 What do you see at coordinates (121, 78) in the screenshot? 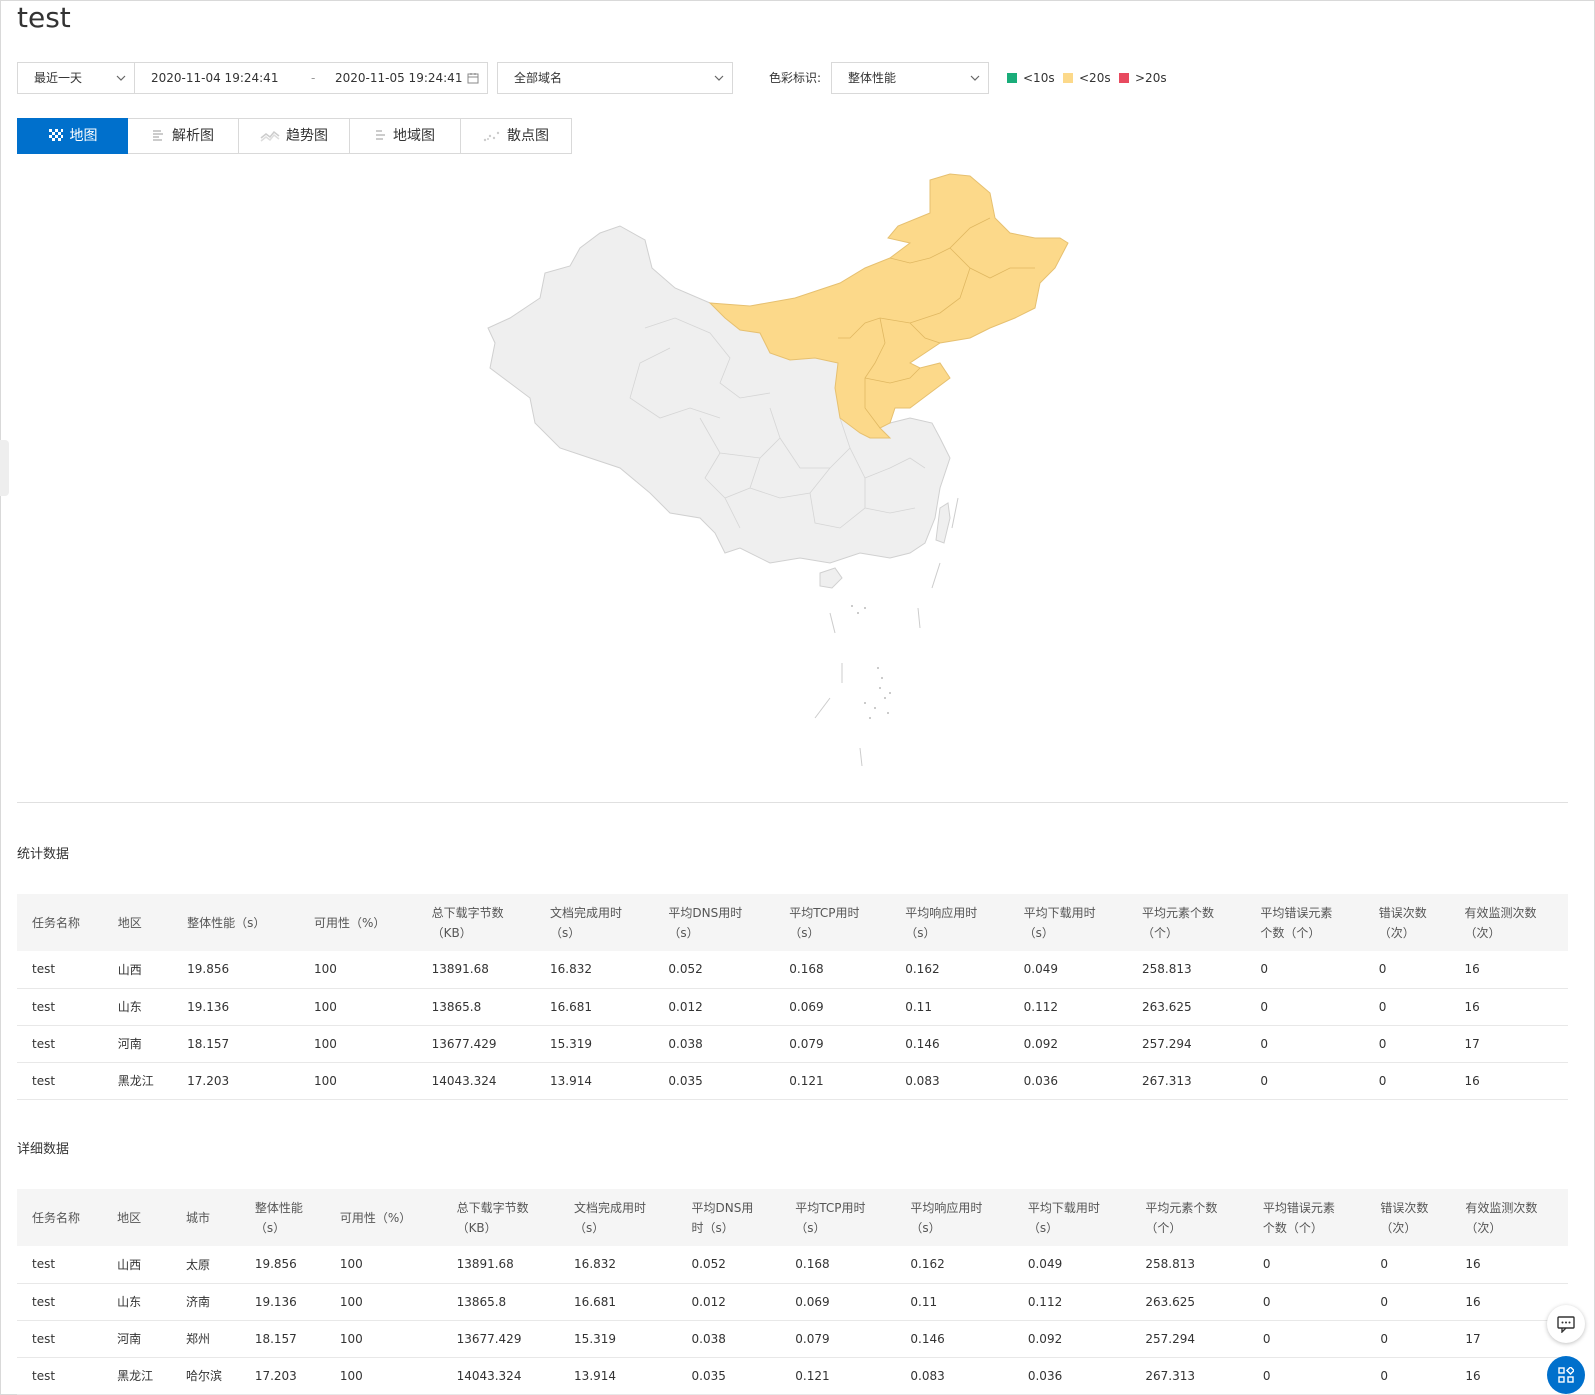
I see `chevron-down-icon` at bounding box center [121, 78].